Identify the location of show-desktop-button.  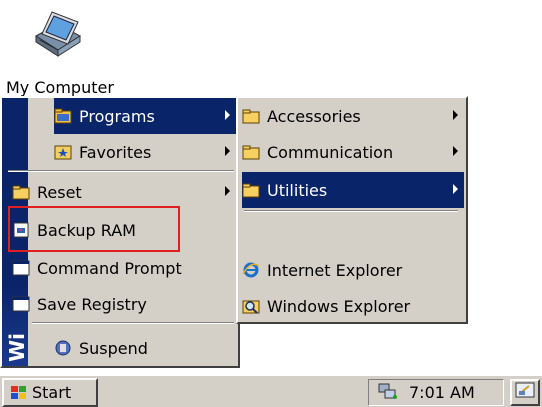
(525, 392).